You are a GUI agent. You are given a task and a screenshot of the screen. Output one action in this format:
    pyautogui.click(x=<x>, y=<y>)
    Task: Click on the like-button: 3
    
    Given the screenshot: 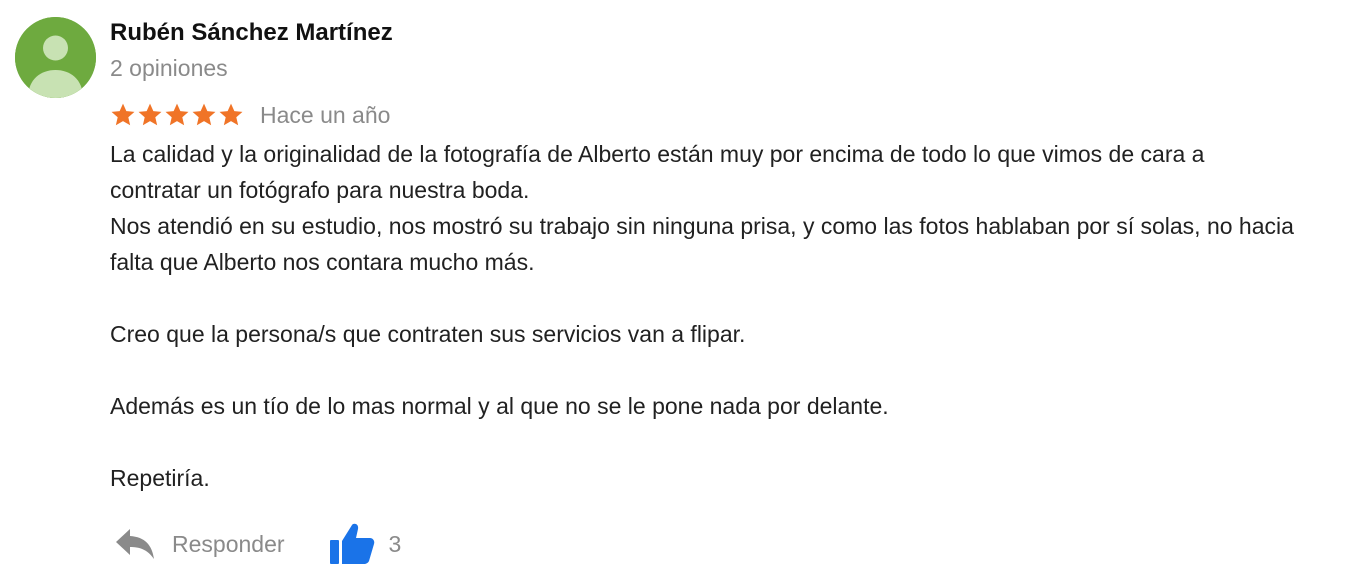 What is the action you would take?
    pyautogui.click(x=365, y=544)
    